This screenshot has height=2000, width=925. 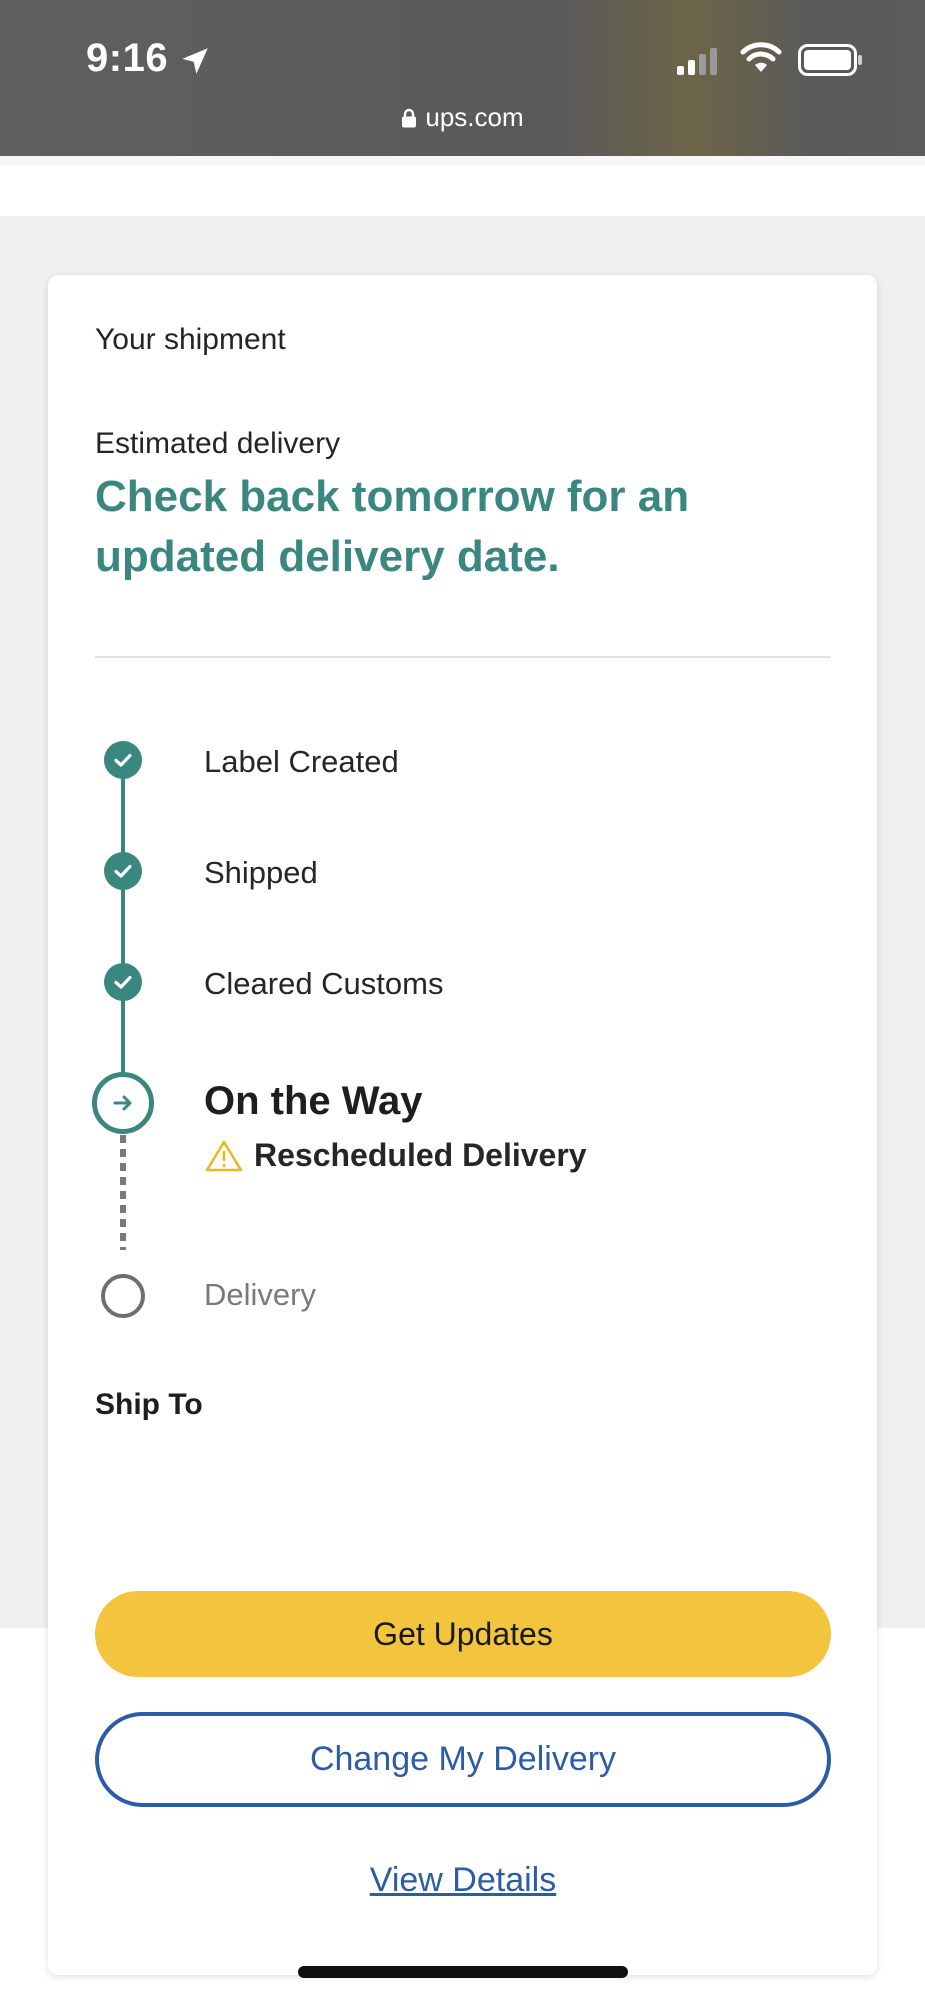 What do you see at coordinates (261, 872) in the screenshot?
I see `step-shipped: Shipped` at bounding box center [261, 872].